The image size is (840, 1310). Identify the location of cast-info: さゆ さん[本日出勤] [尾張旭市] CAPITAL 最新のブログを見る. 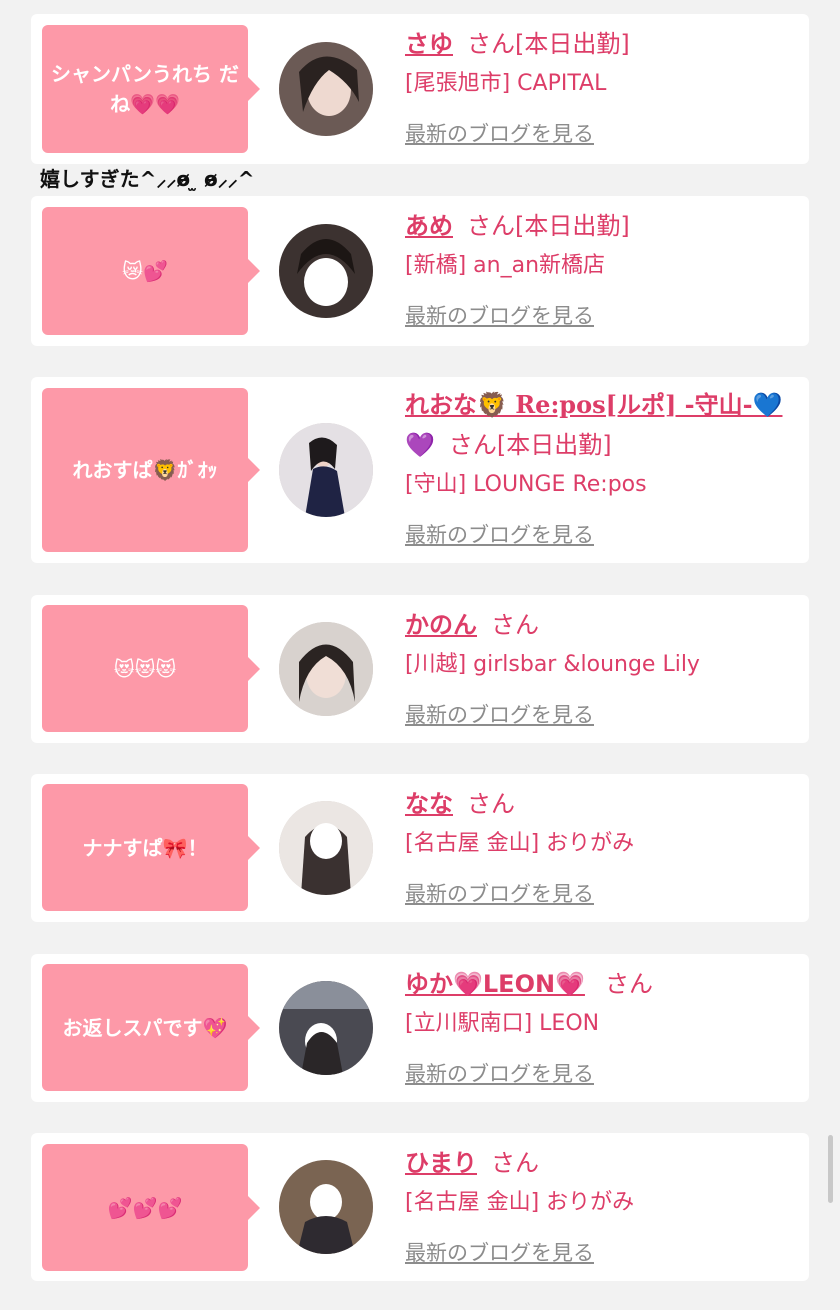
(600, 89).